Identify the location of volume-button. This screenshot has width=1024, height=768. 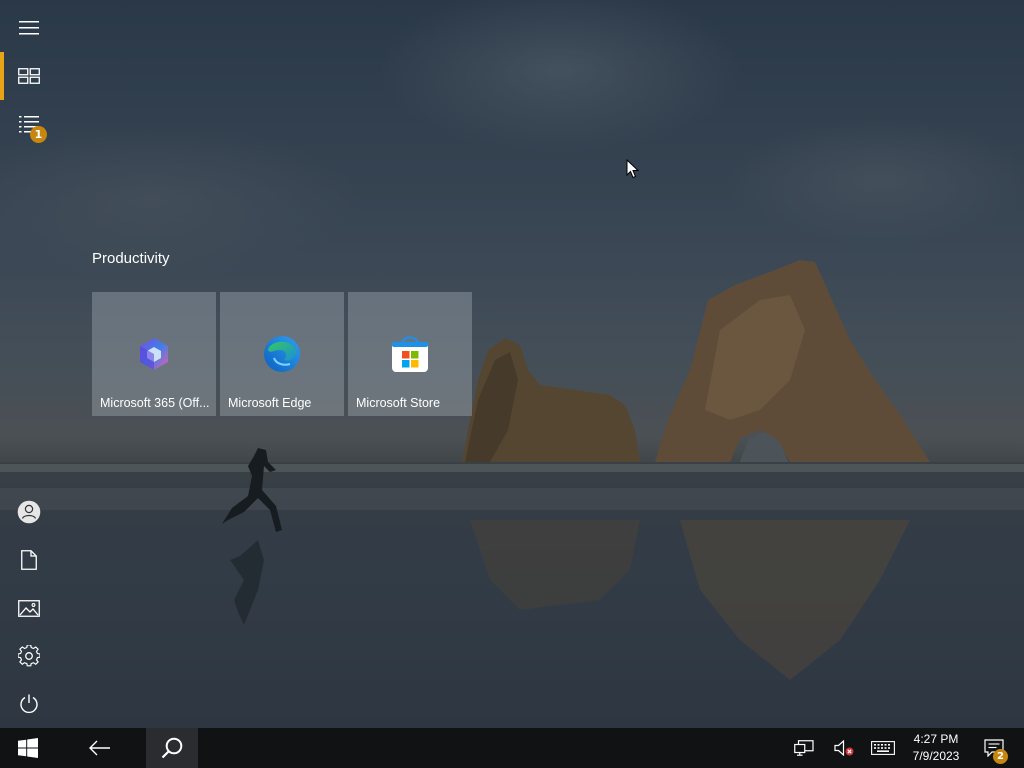
(844, 748).